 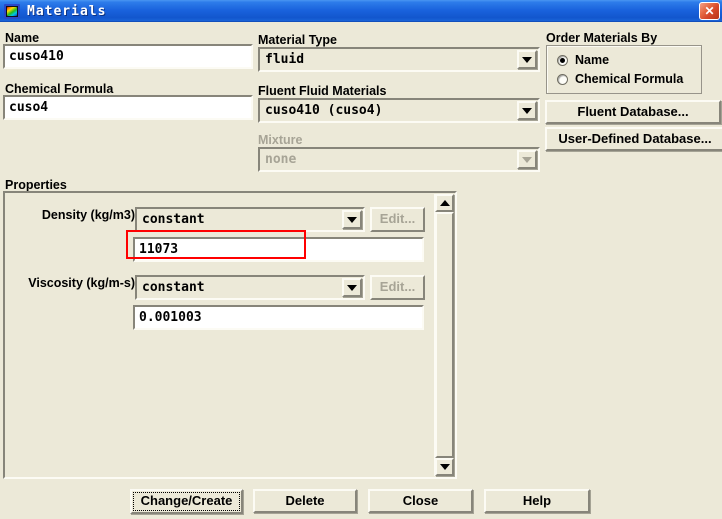 What do you see at coordinates (12, 11) in the screenshot?
I see `fluent-app-icon` at bounding box center [12, 11].